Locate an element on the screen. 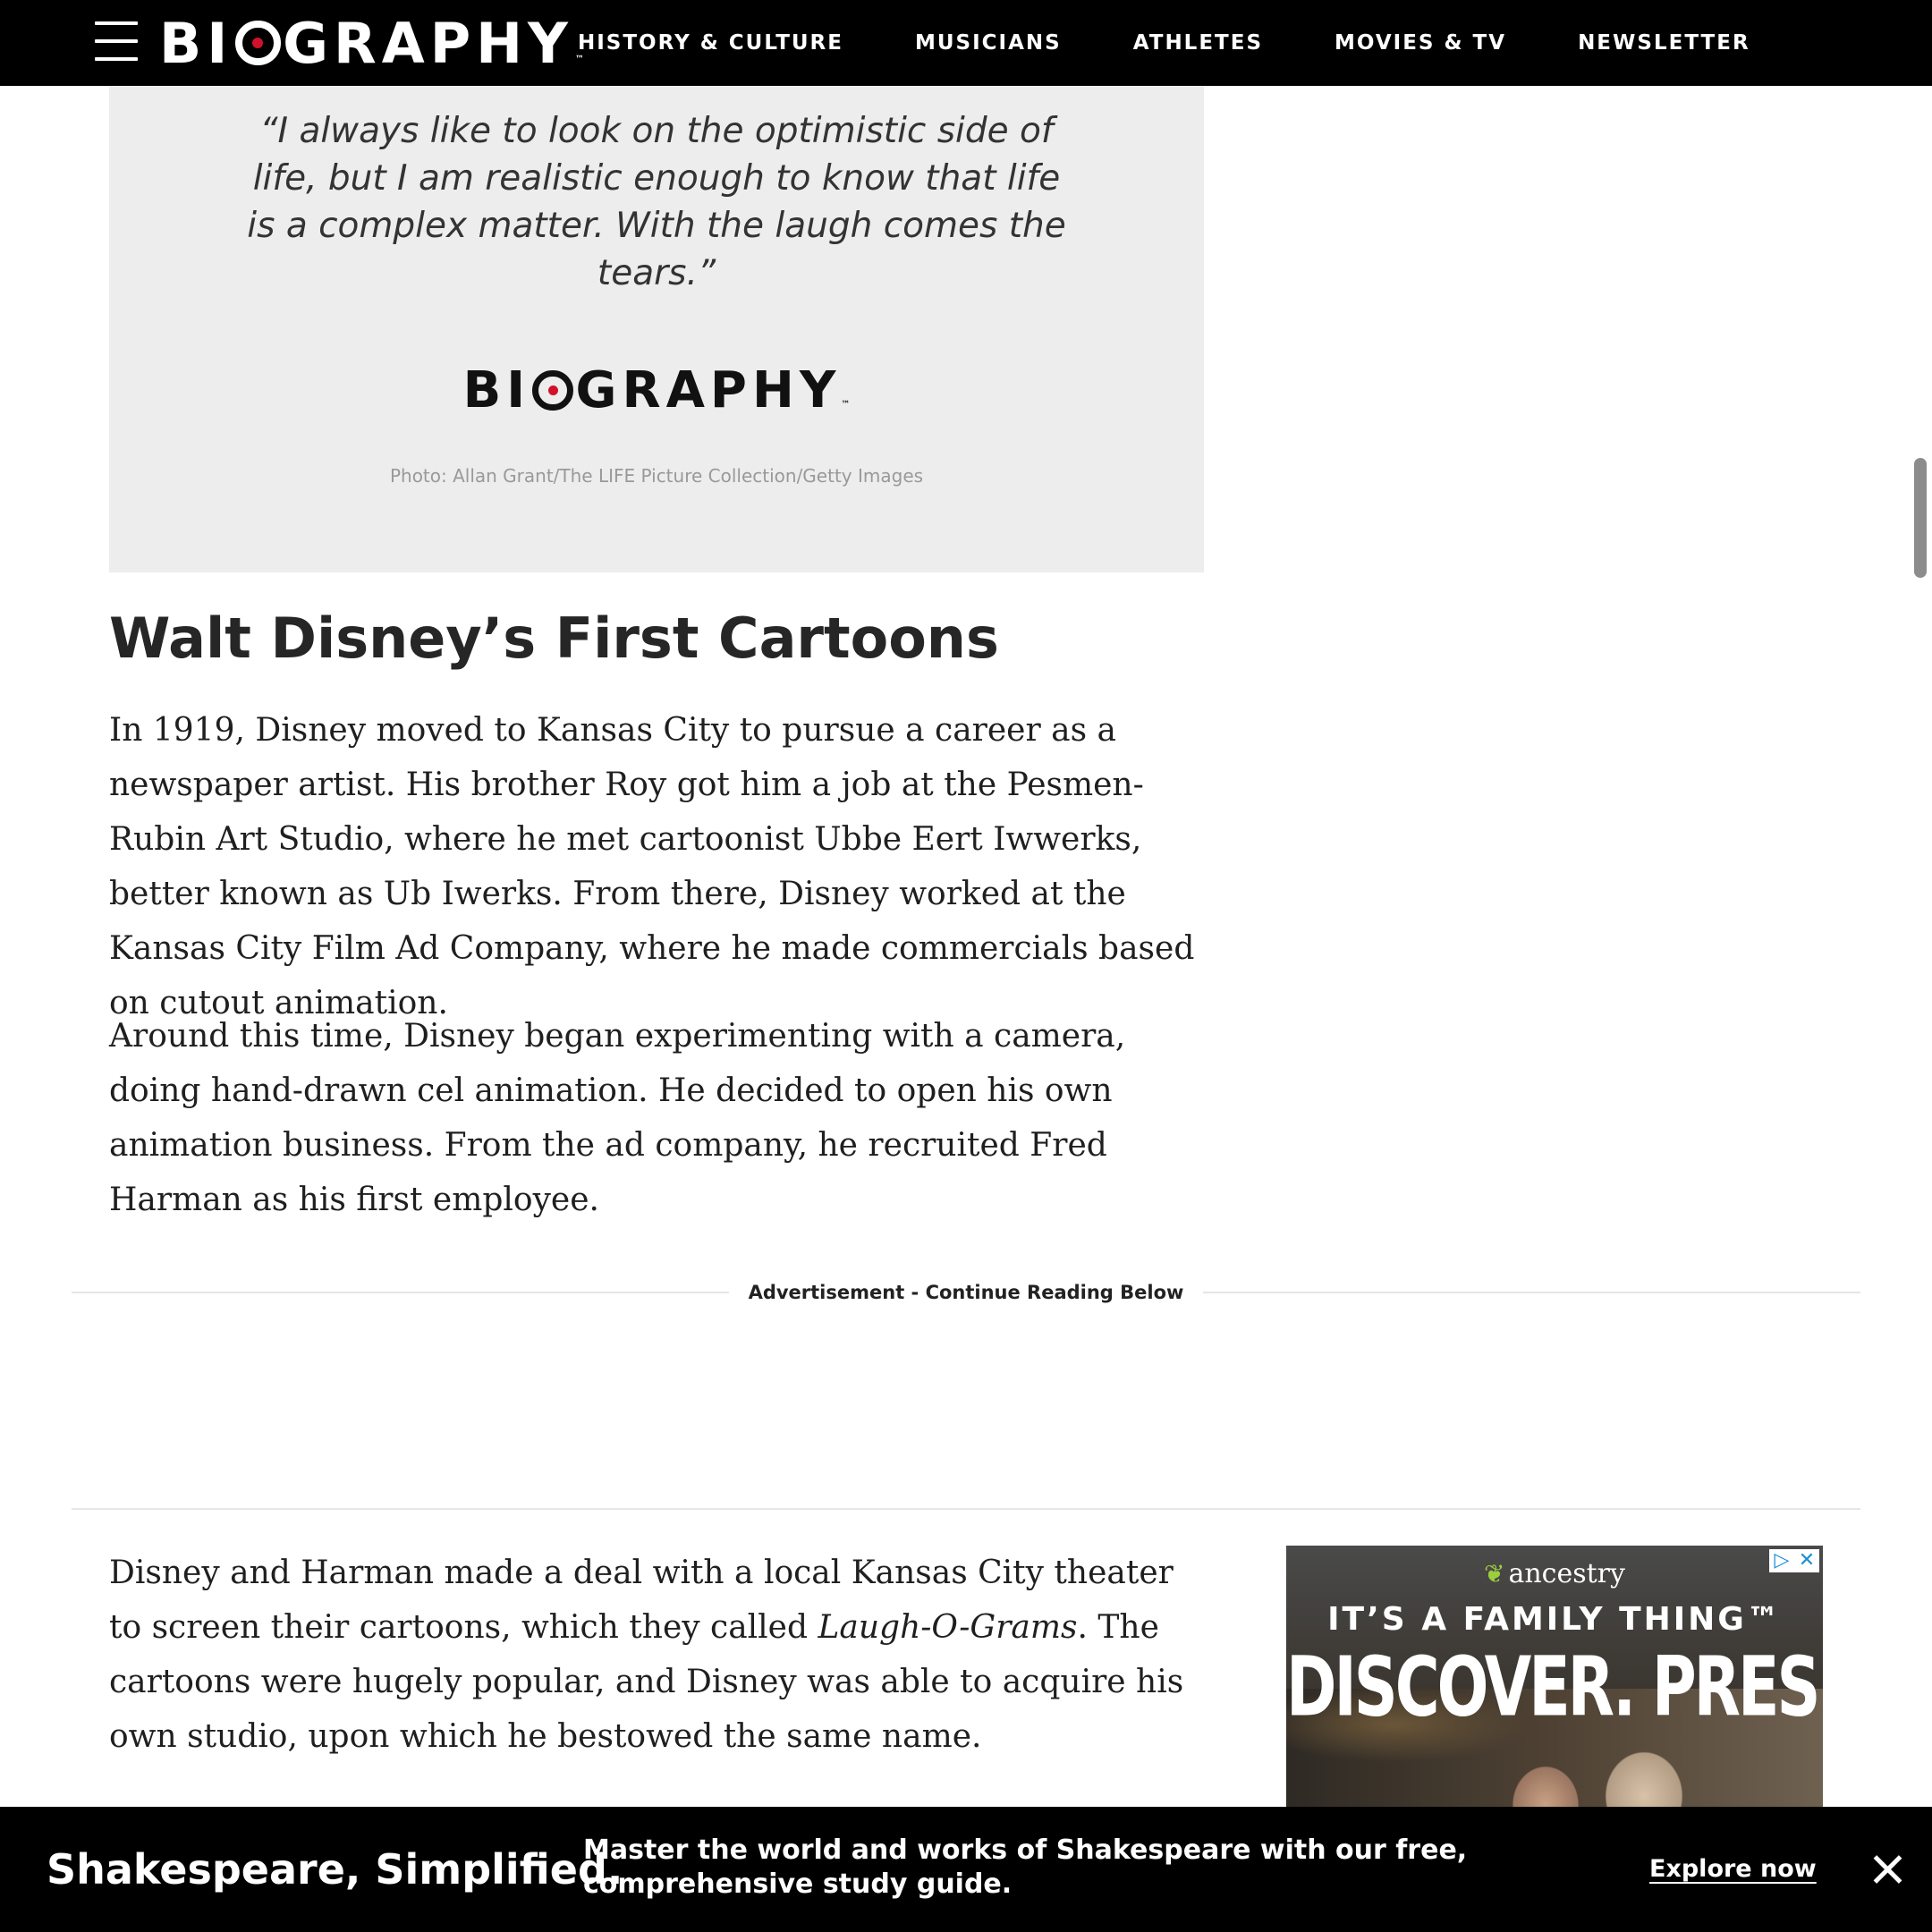  nav-link-musicians: MUSICIANS is located at coordinates (988, 43).